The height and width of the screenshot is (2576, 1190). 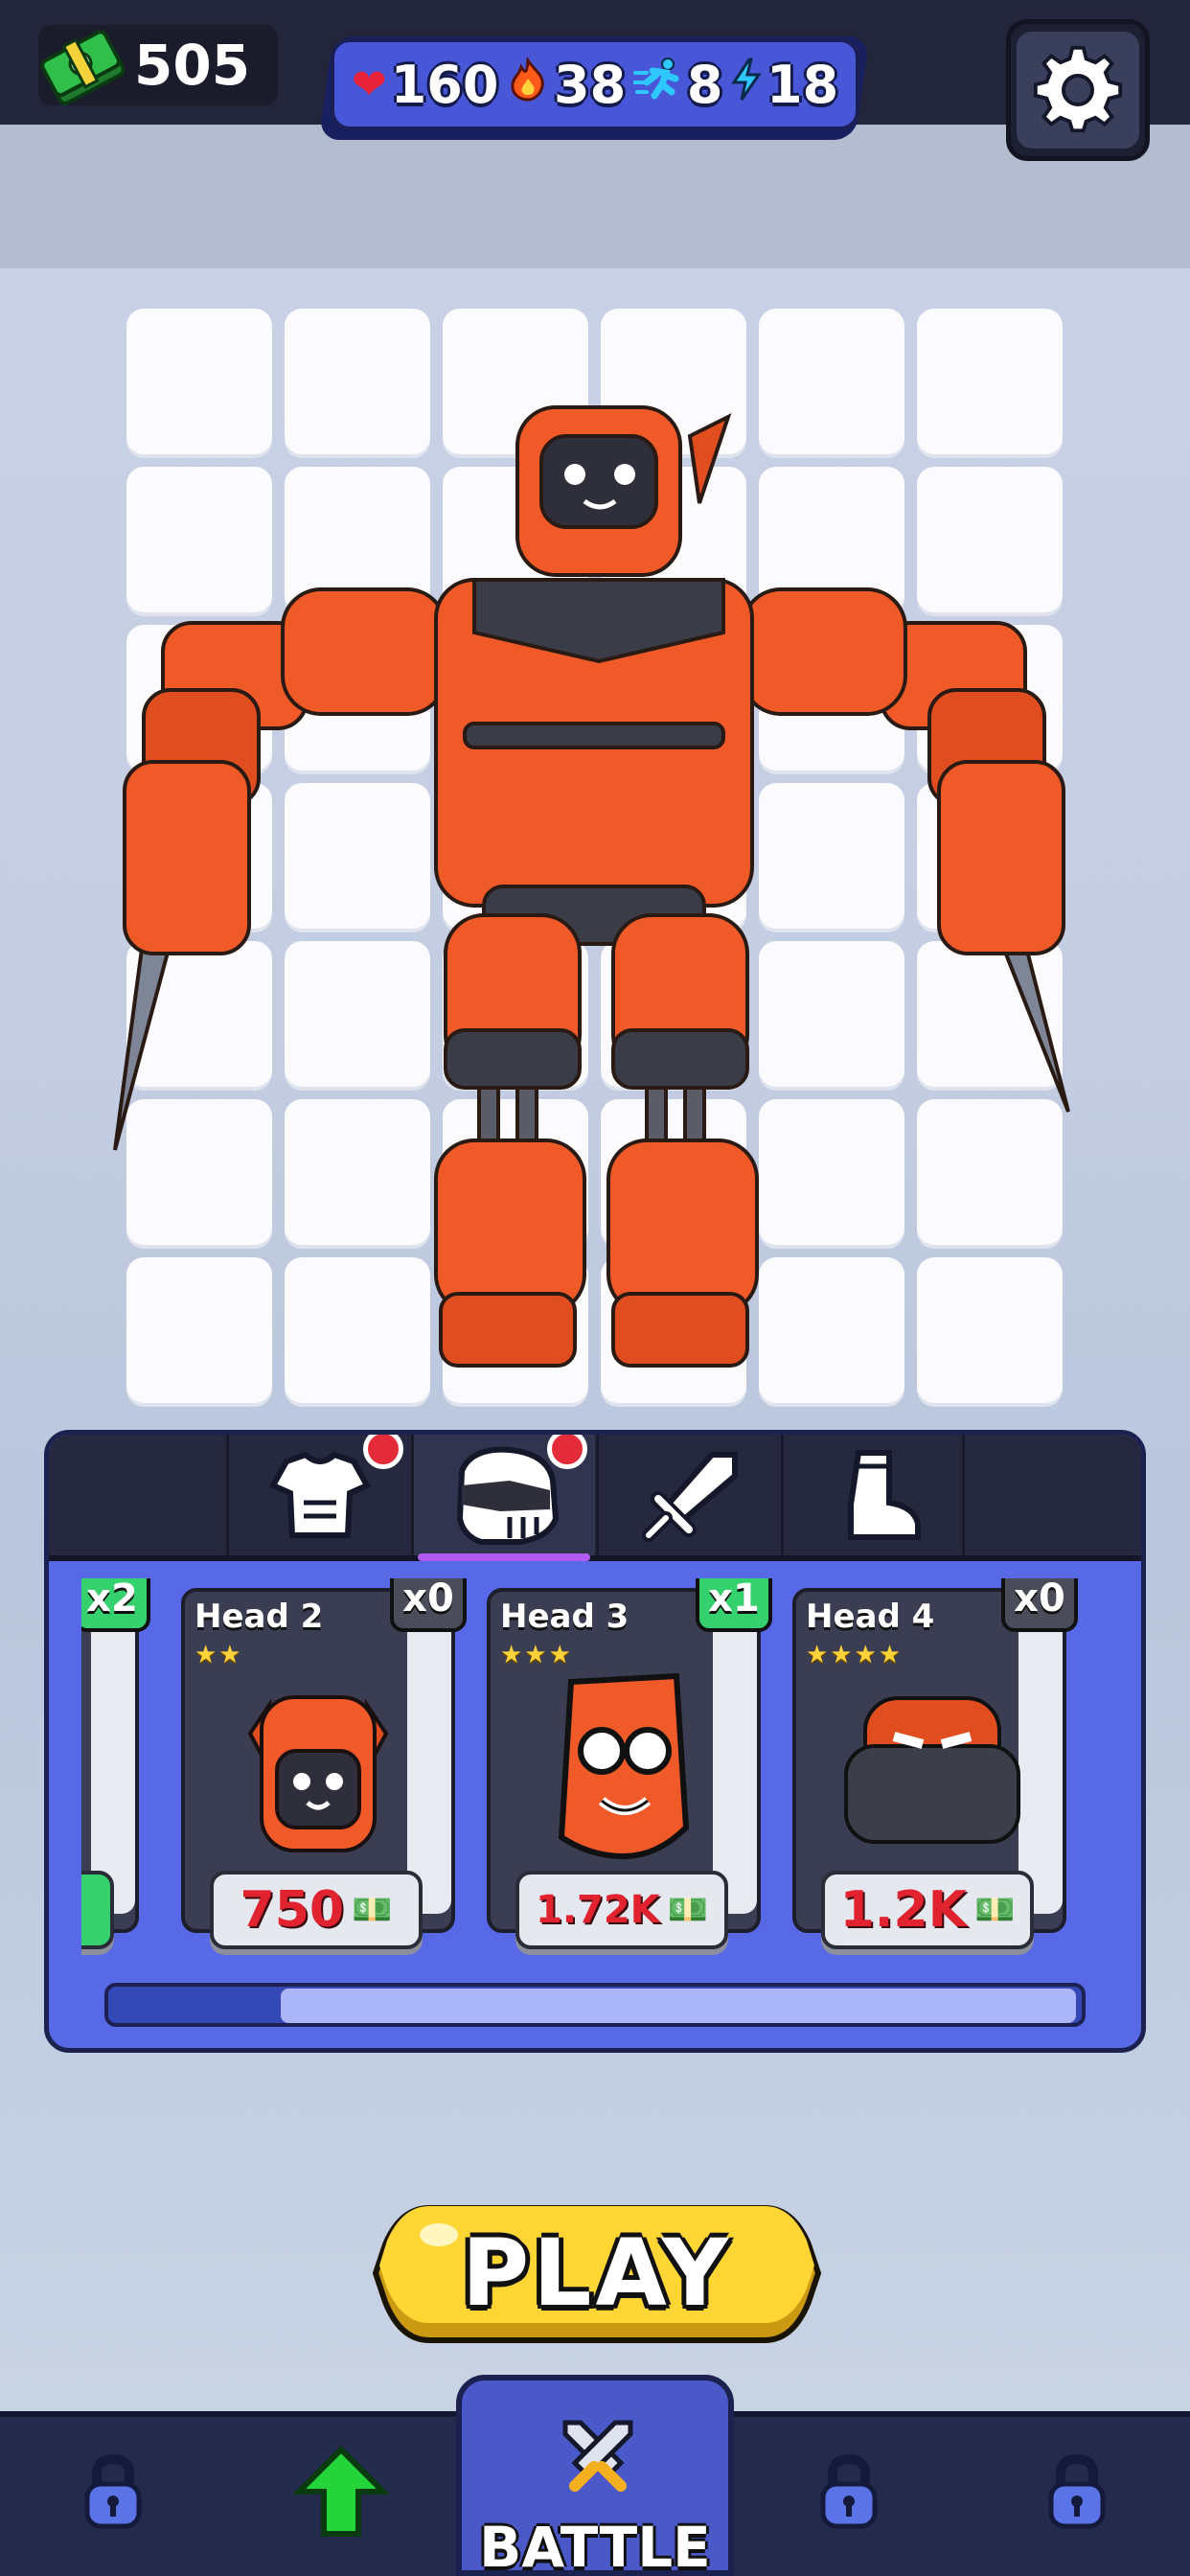 I want to click on play-button: PLAY, so click(x=597, y=2273).